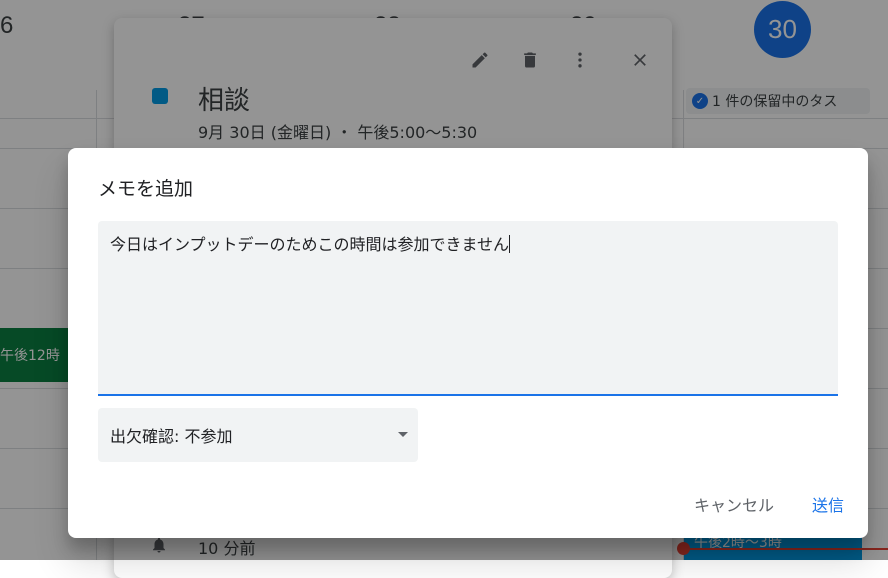 Image resolution: width=888 pixels, height=578 pixels. Describe the element at coordinates (510, 244) in the screenshot. I see `text-cursor` at that location.